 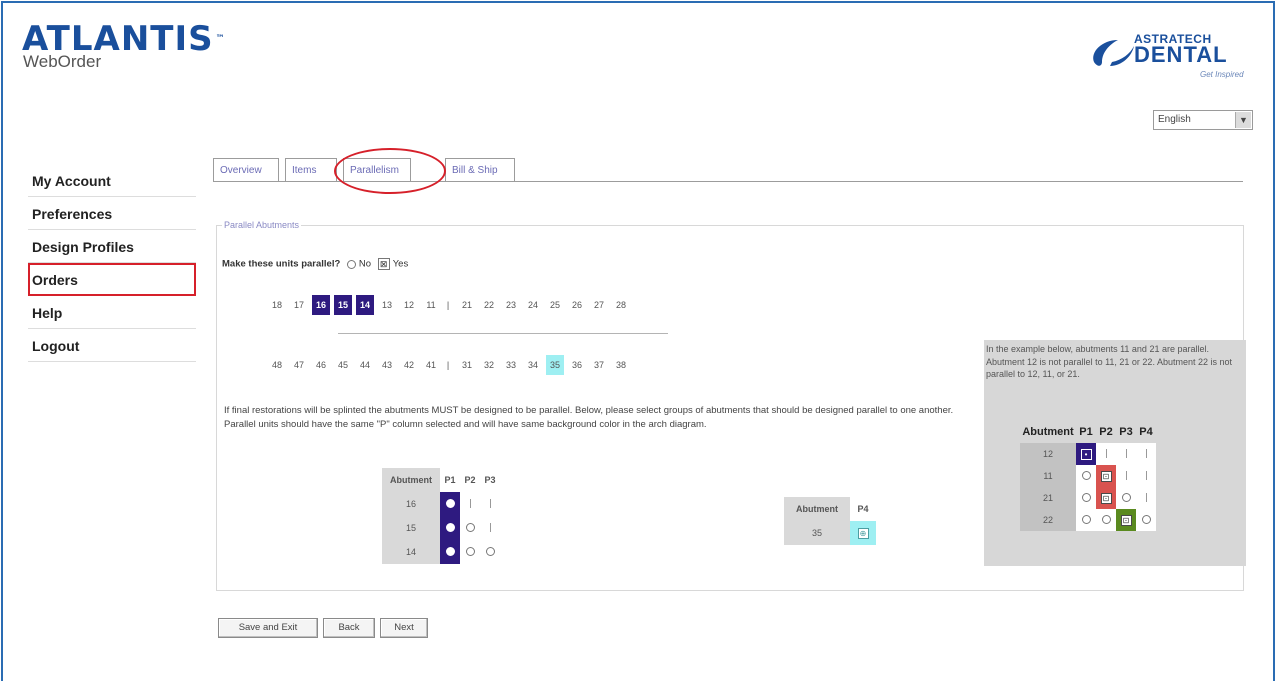 What do you see at coordinates (387, 365) in the screenshot?
I see `tooth-43: 43` at bounding box center [387, 365].